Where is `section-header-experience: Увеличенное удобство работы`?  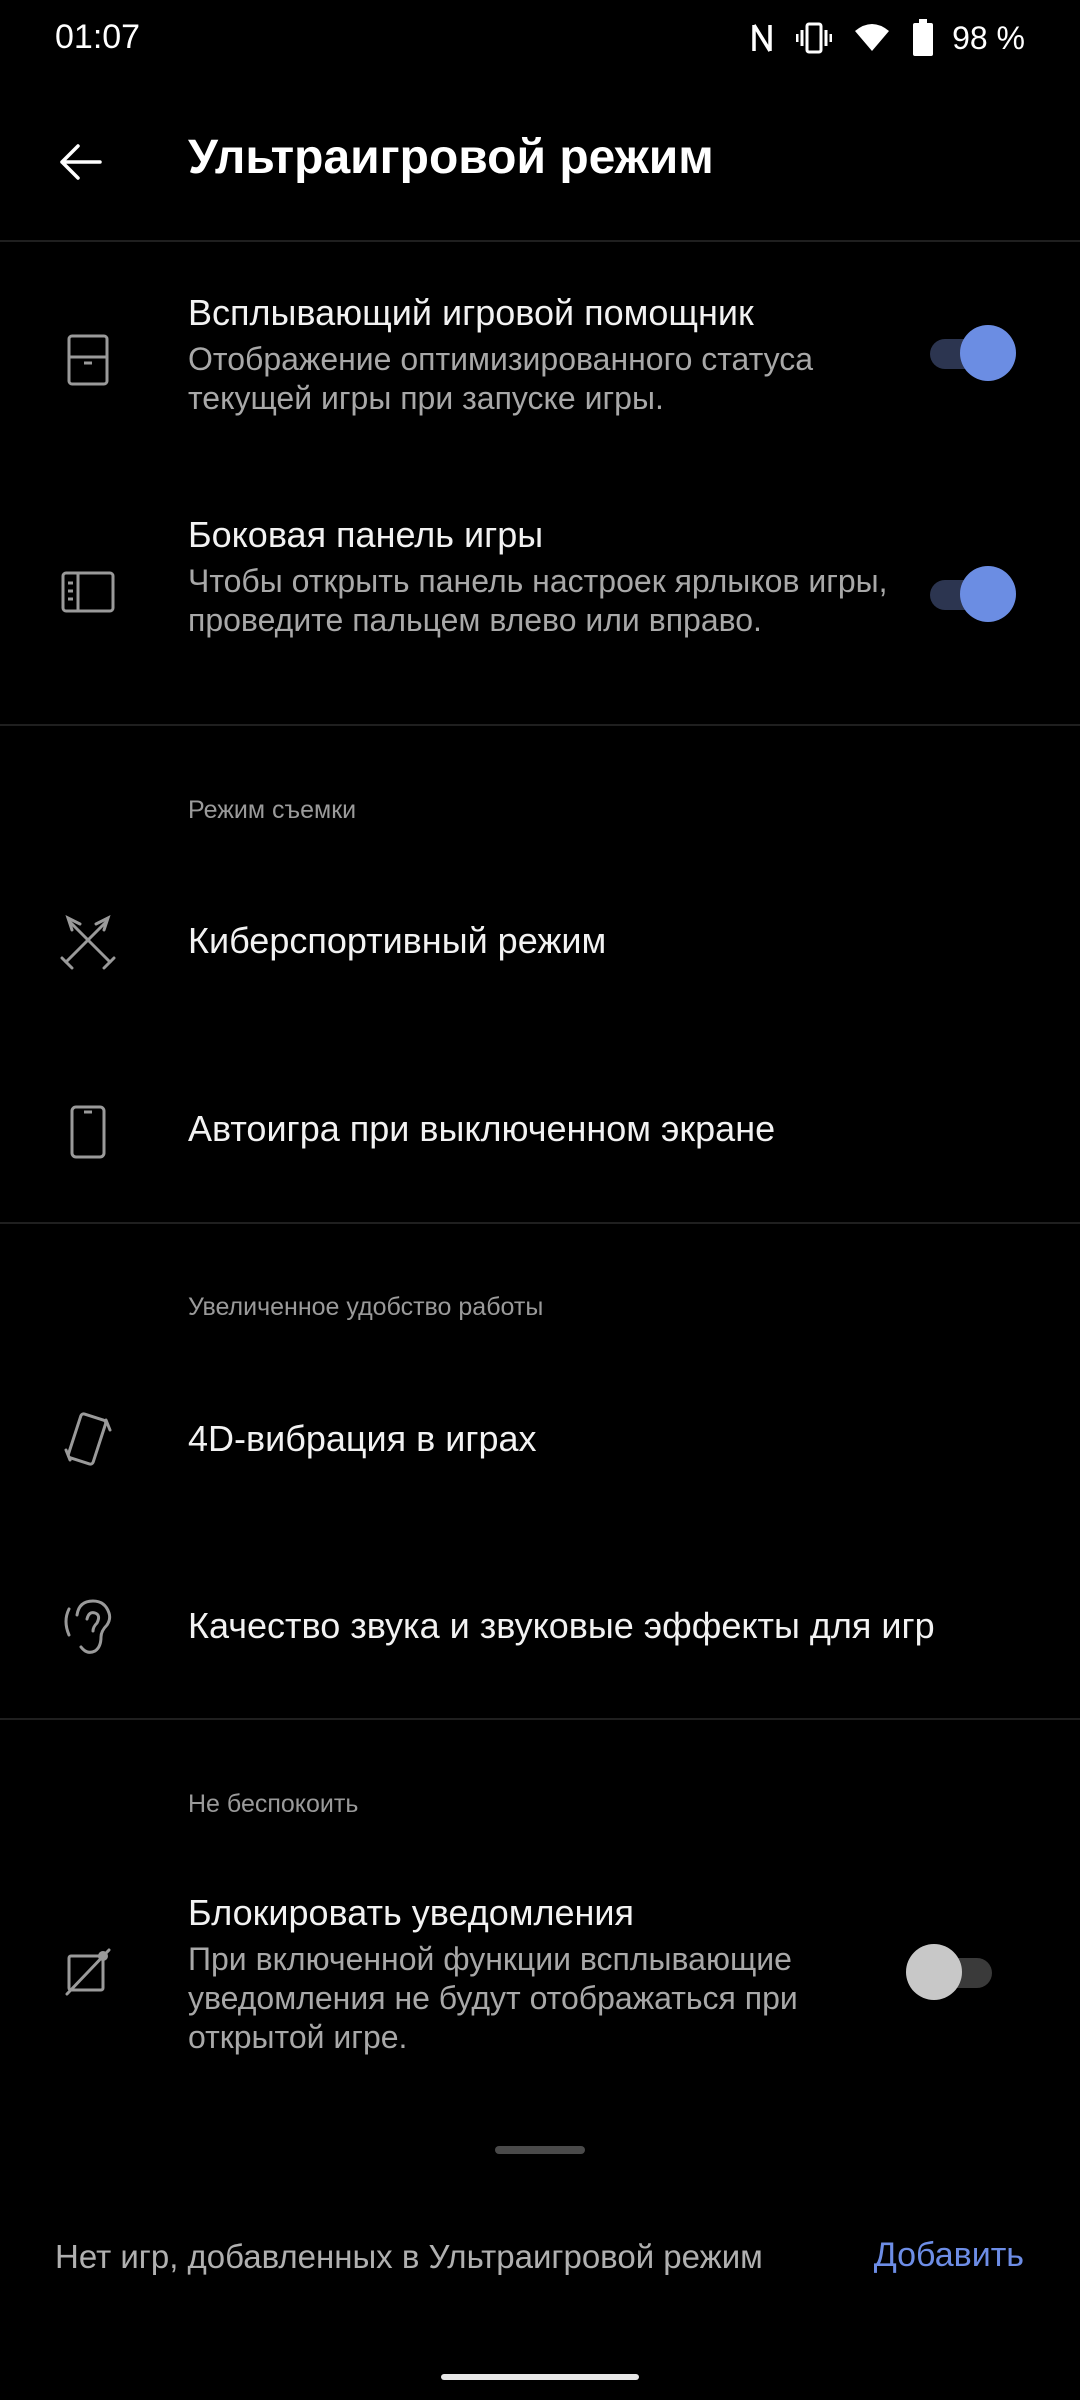 section-header-experience: Увеличенное удобство работы is located at coordinates (366, 1307).